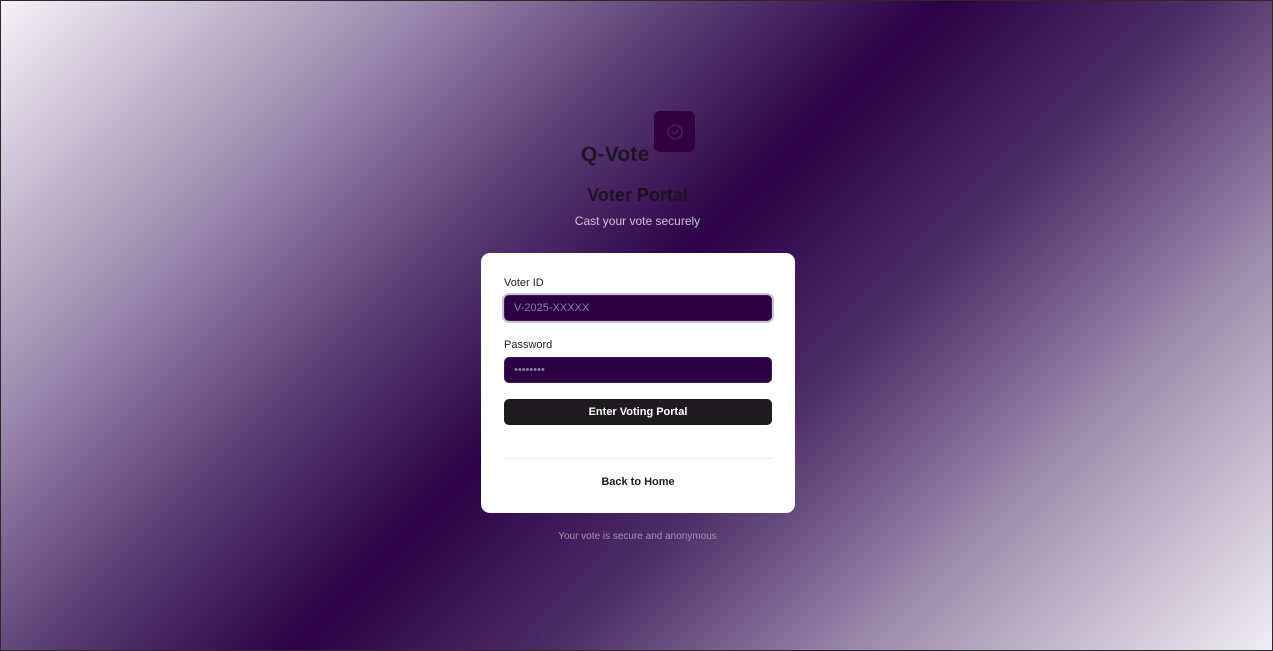  I want to click on page-subtitle: Cast your vote securely, so click(637, 221).